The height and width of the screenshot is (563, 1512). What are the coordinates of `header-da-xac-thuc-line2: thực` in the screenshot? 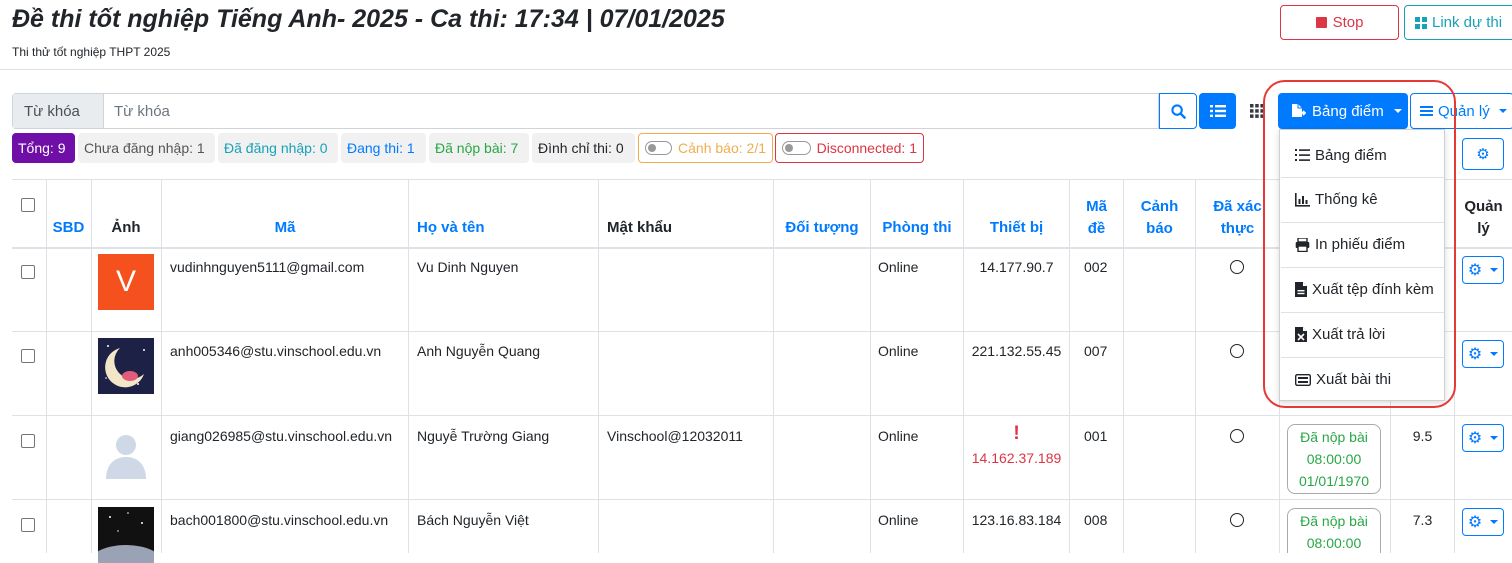 It's located at (1237, 228).